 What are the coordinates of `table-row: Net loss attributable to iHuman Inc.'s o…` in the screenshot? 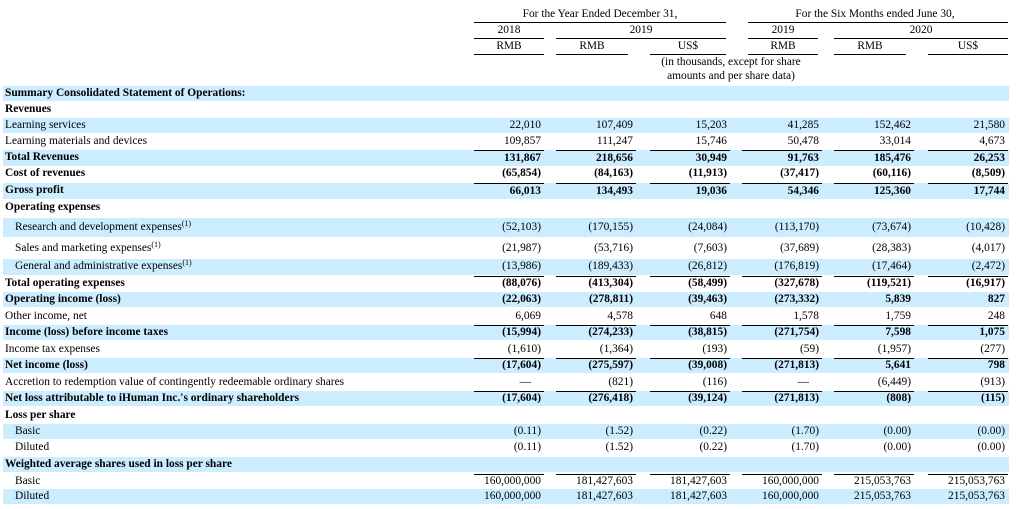 It's located at (506, 398).